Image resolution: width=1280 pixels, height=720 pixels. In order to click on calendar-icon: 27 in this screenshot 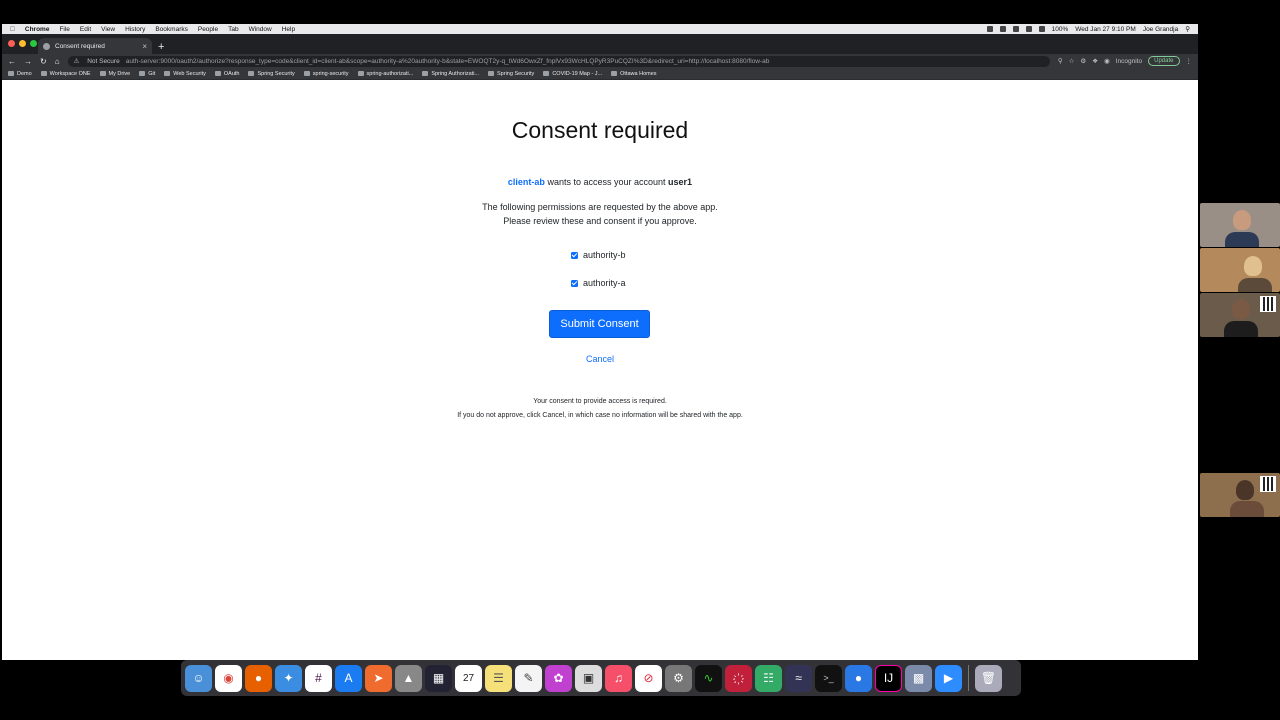, I will do `click(468, 678)`.